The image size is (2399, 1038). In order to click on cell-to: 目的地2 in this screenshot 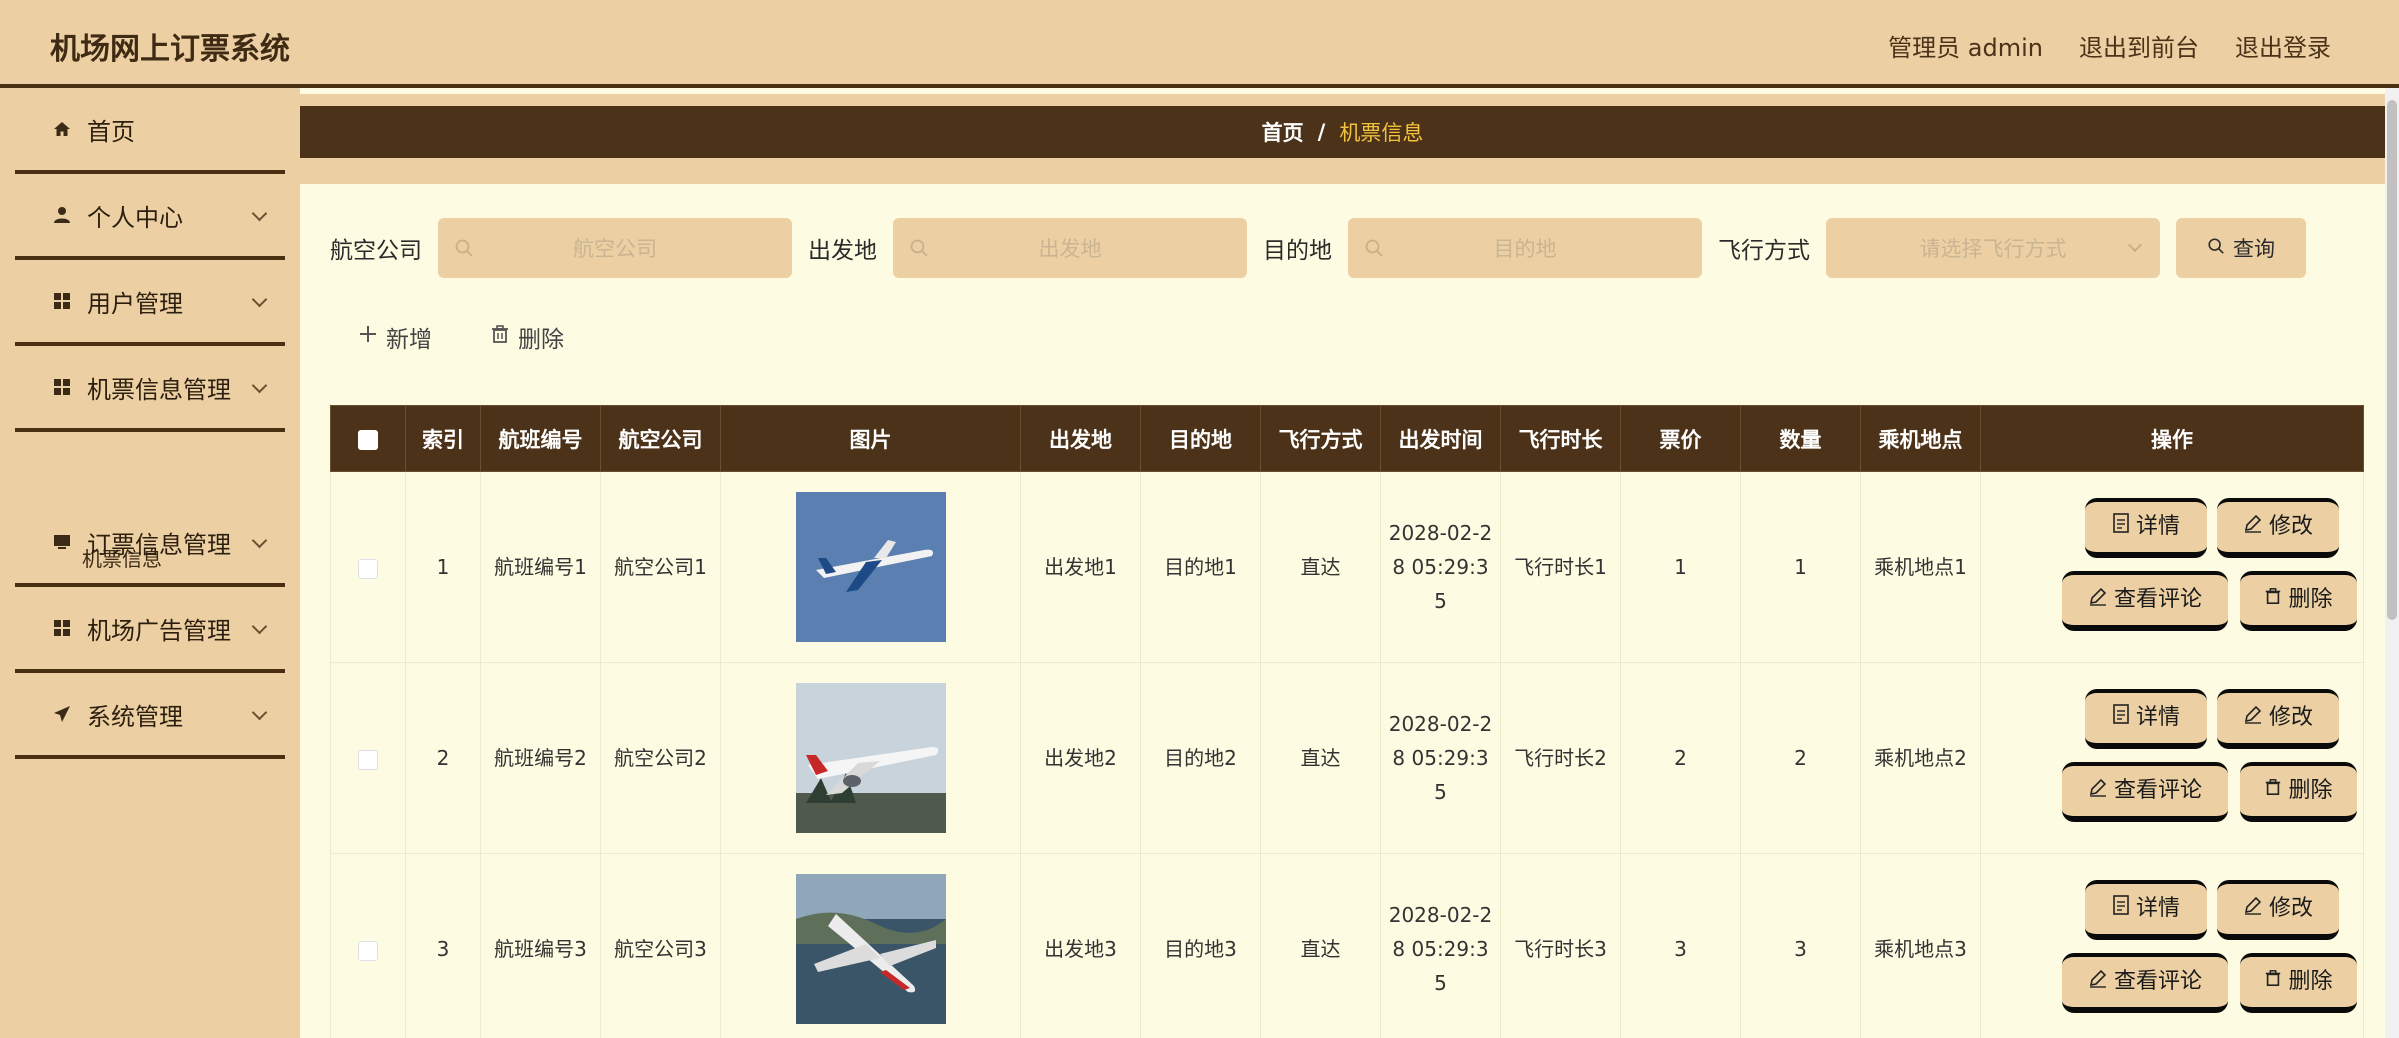, I will do `click(1200, 758)`.